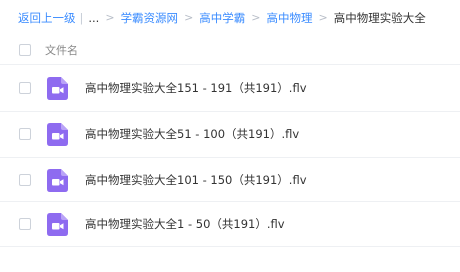 This screenshot has width=460, height=272. What do you see at coordinates (379, 18) in the screenshot?
I see `breadcrumb-current: 高中物理实验大全` at bounding box center [379, 18].